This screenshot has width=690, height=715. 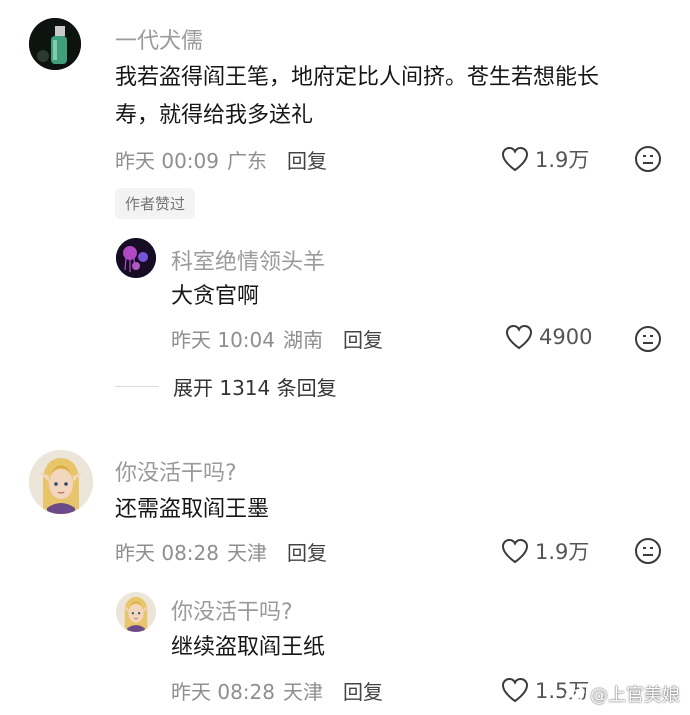 I want to click on like-button: 1.9万, so click(x=545, y=551).